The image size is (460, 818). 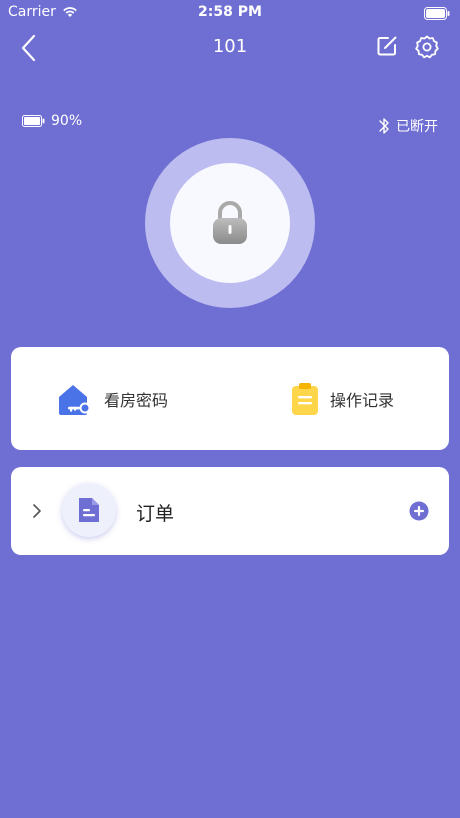 I want to click on battery-level: 90%, so click(x=67, y=121).